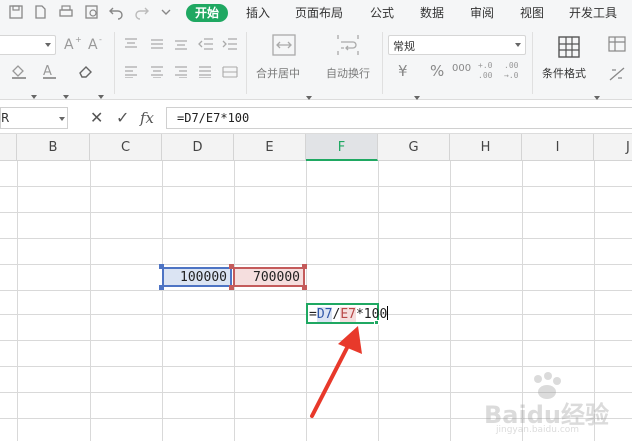 The width and height of the screenshot is (632, 441). What do you see at coordinates (617, 74) in the screenshot?
I see `symbol-icon` at bounding box center [617, 74].